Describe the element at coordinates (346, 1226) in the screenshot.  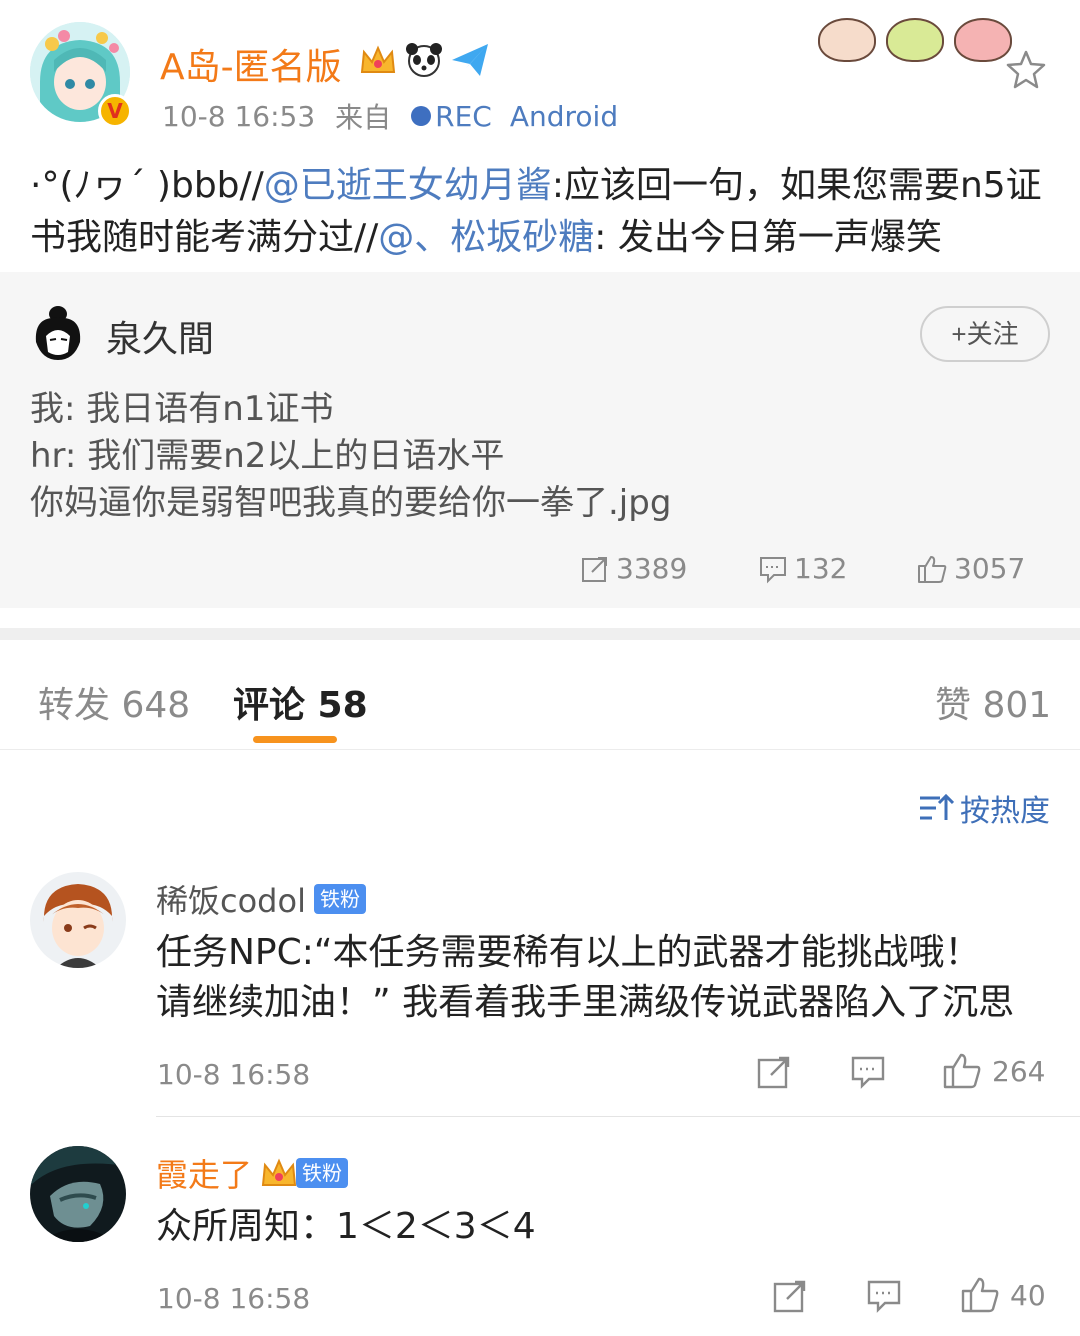
I see `comment-line: 众所周知：1＜2＜3＜4` at that location.